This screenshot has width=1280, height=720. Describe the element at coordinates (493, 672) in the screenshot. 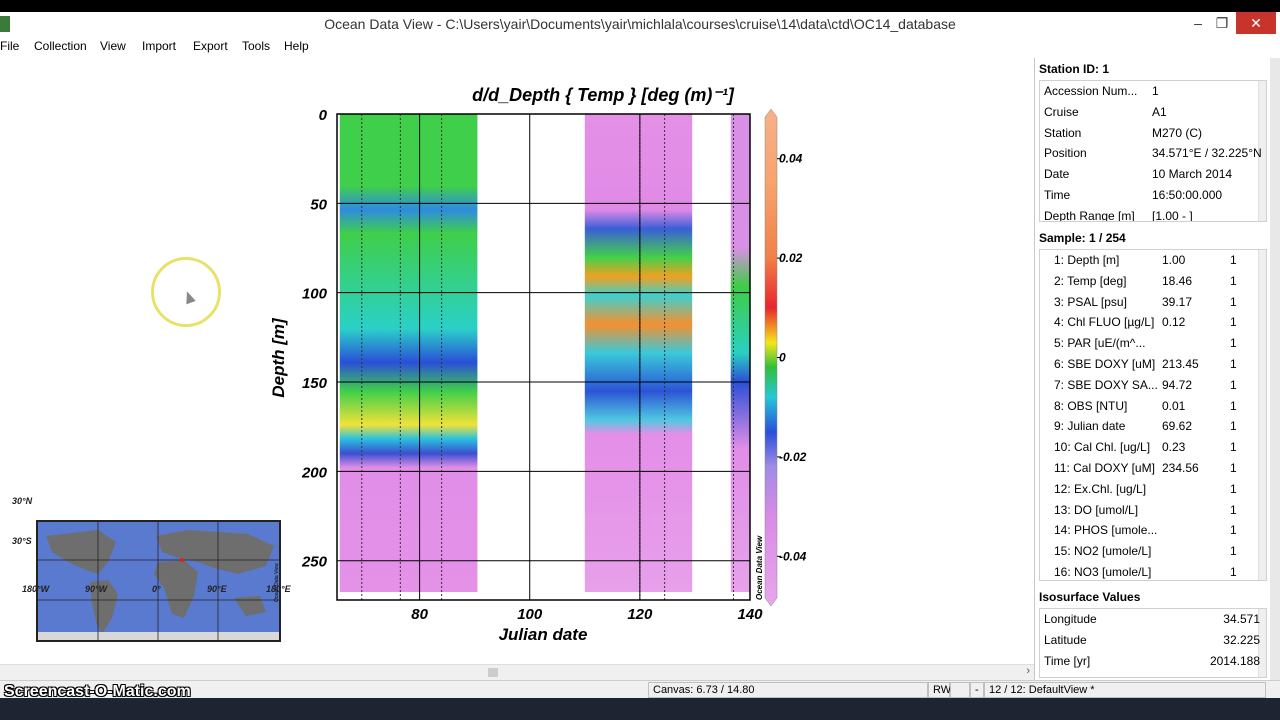

I see `scrollbar-thumb` at that location.